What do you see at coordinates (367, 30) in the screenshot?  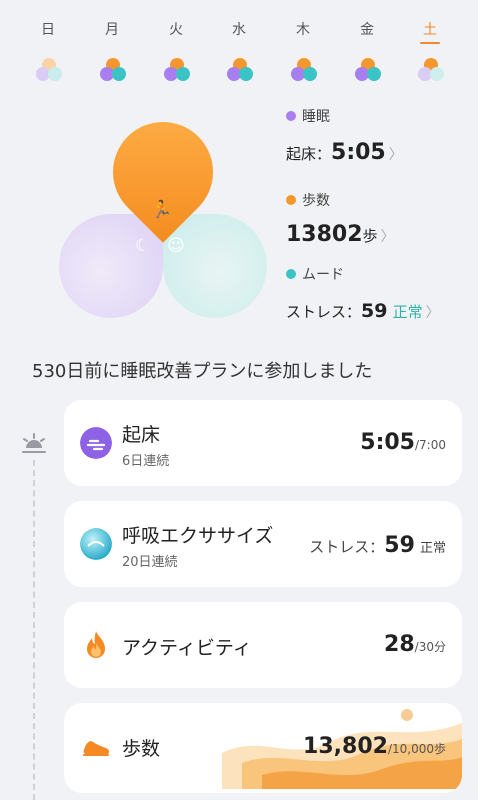 I see `day-label: 金` at bounding box center [367, 30].